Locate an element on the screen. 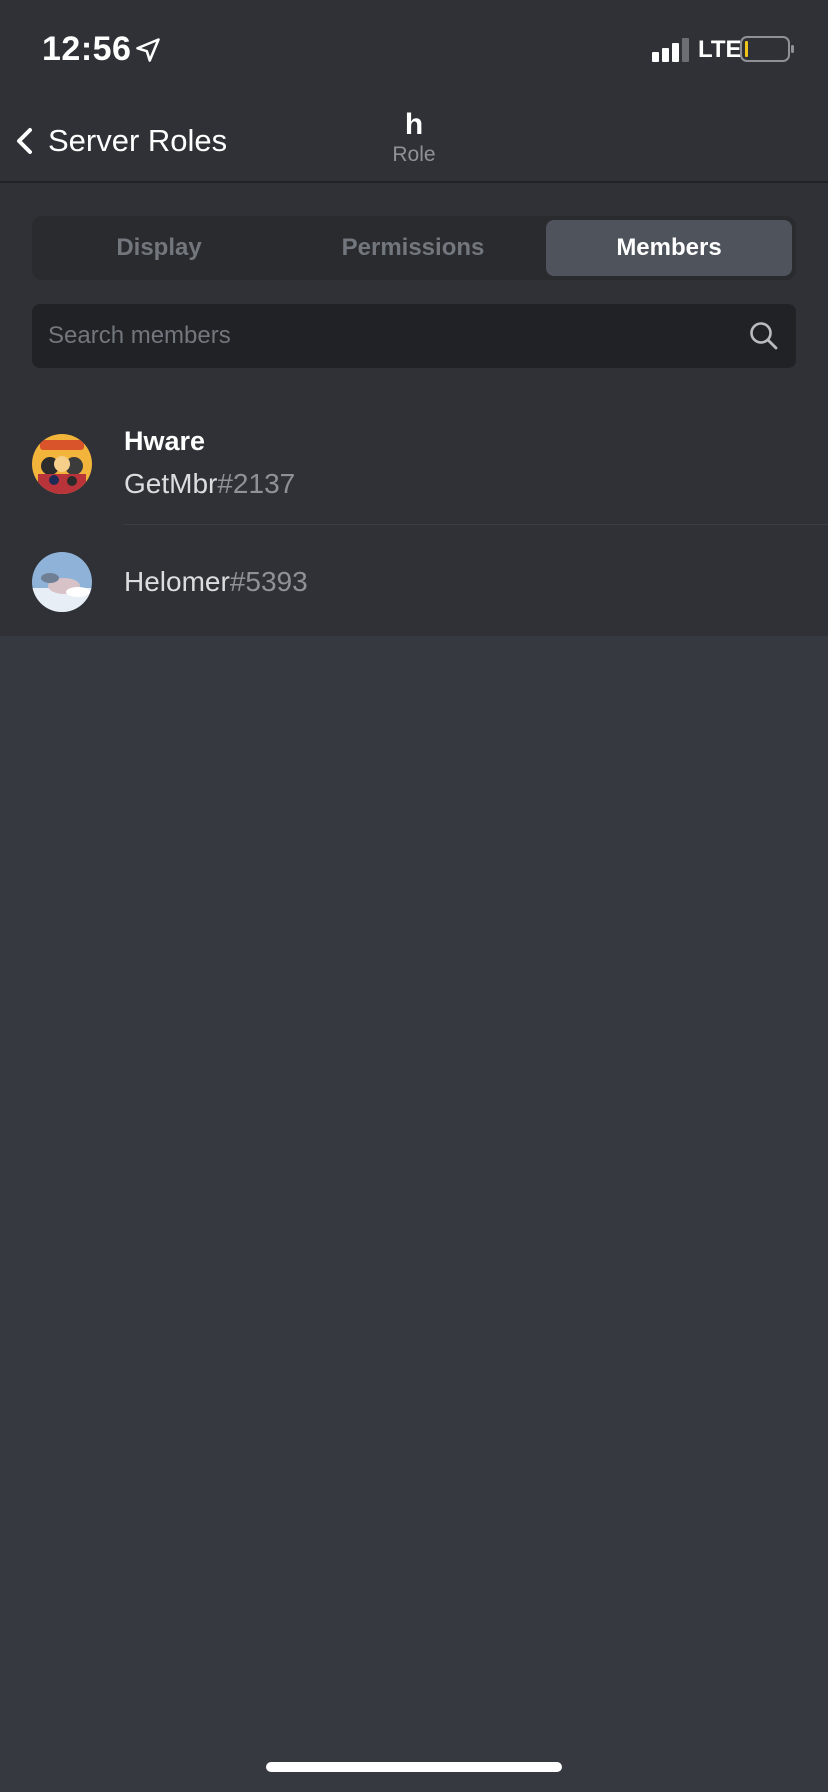  role-tabs: Display Permissions Members is located at coordinates (414, 248).